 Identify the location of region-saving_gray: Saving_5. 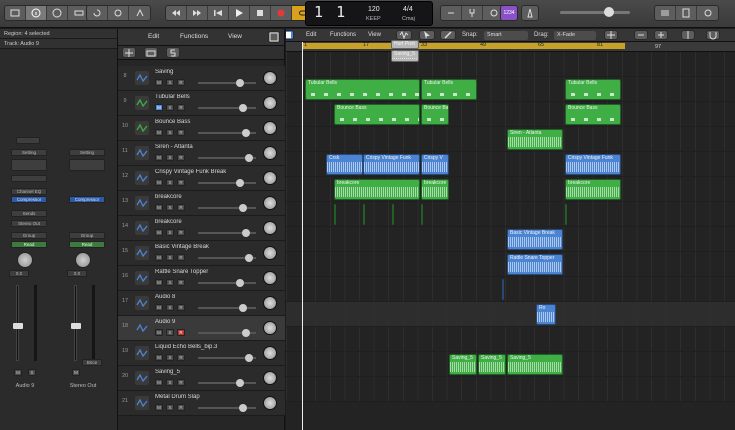
(405, 56).